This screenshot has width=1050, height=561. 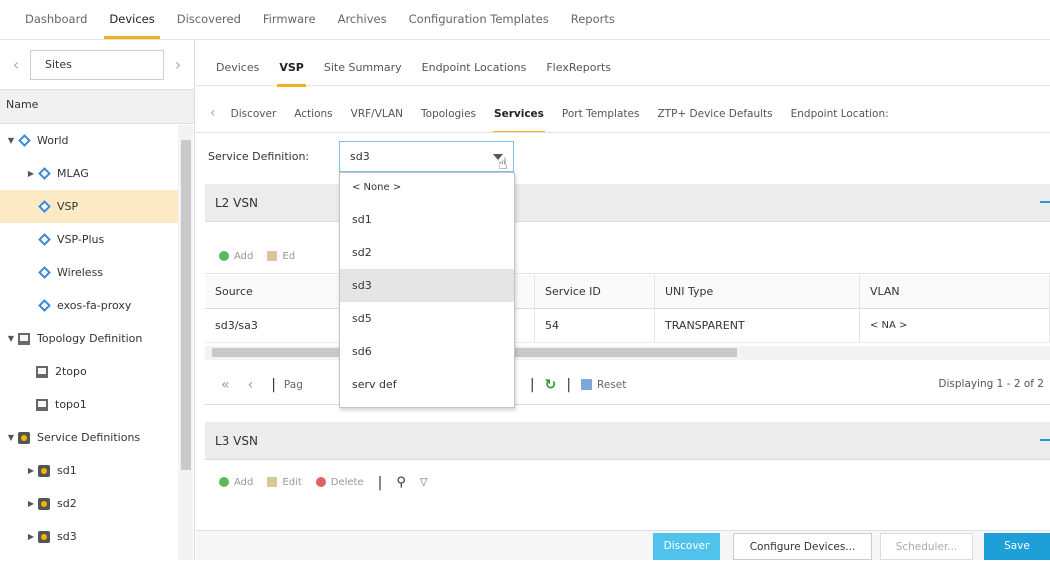 I want to click on name-column-header: Name, so click(x=97, y=107).